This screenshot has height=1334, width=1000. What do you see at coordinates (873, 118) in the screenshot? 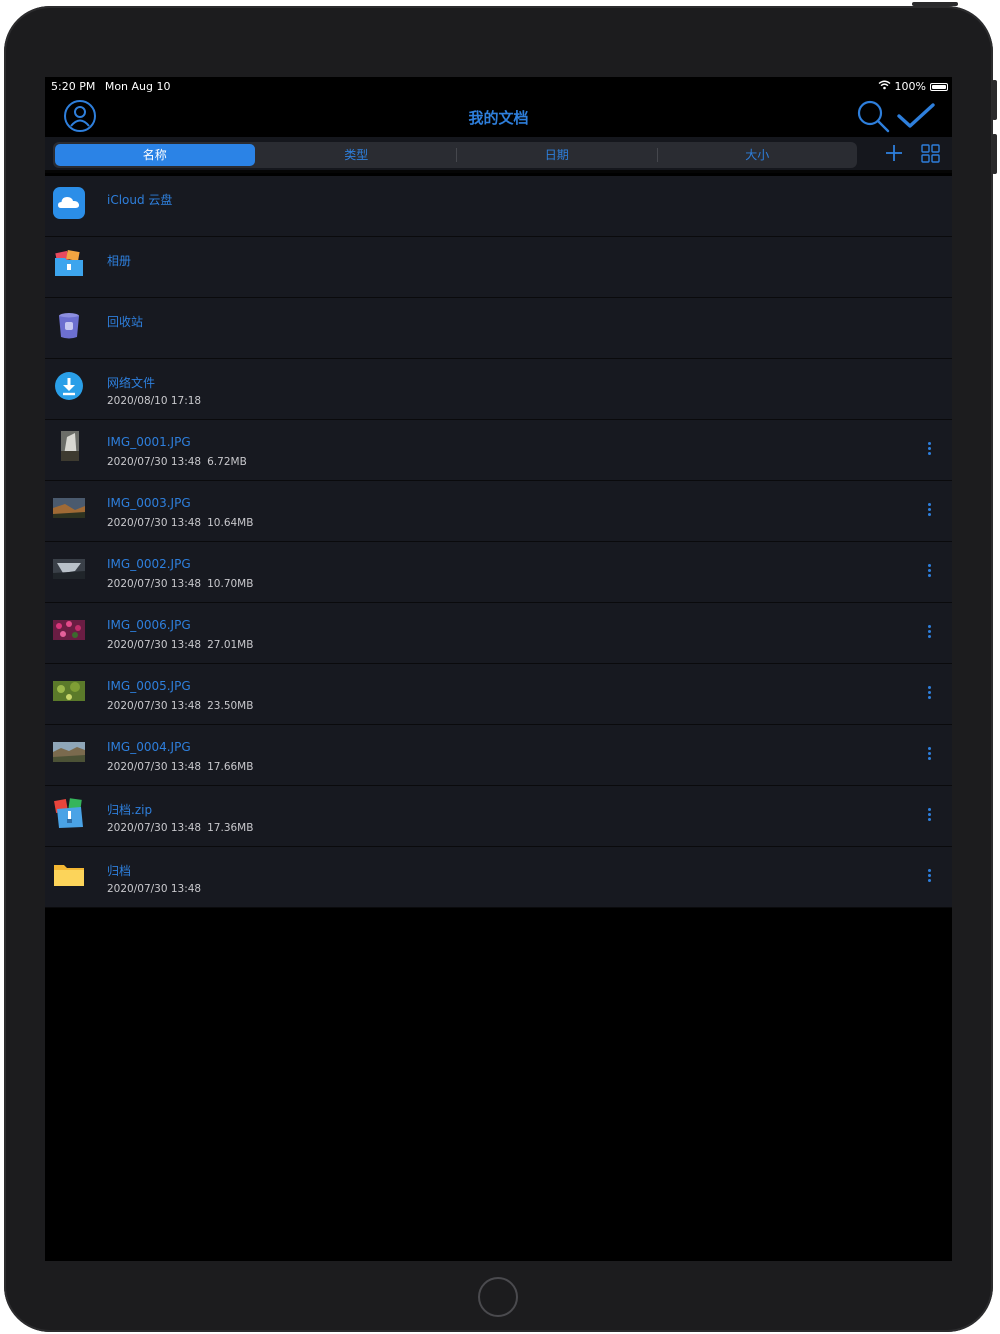
I see `search-icon` at bounding box center [873, 118].